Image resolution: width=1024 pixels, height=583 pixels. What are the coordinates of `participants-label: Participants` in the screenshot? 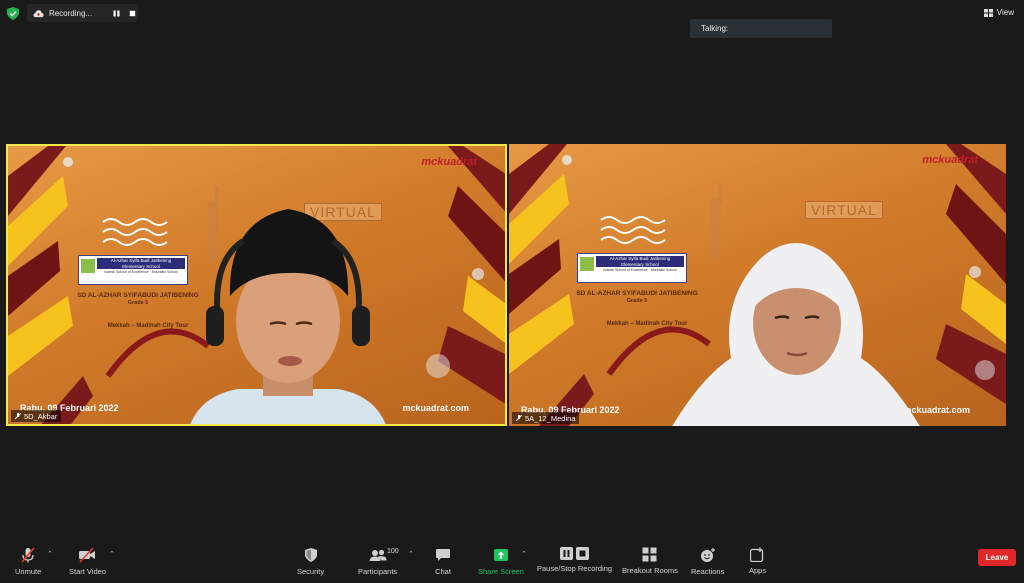 It's located at (378, 571).